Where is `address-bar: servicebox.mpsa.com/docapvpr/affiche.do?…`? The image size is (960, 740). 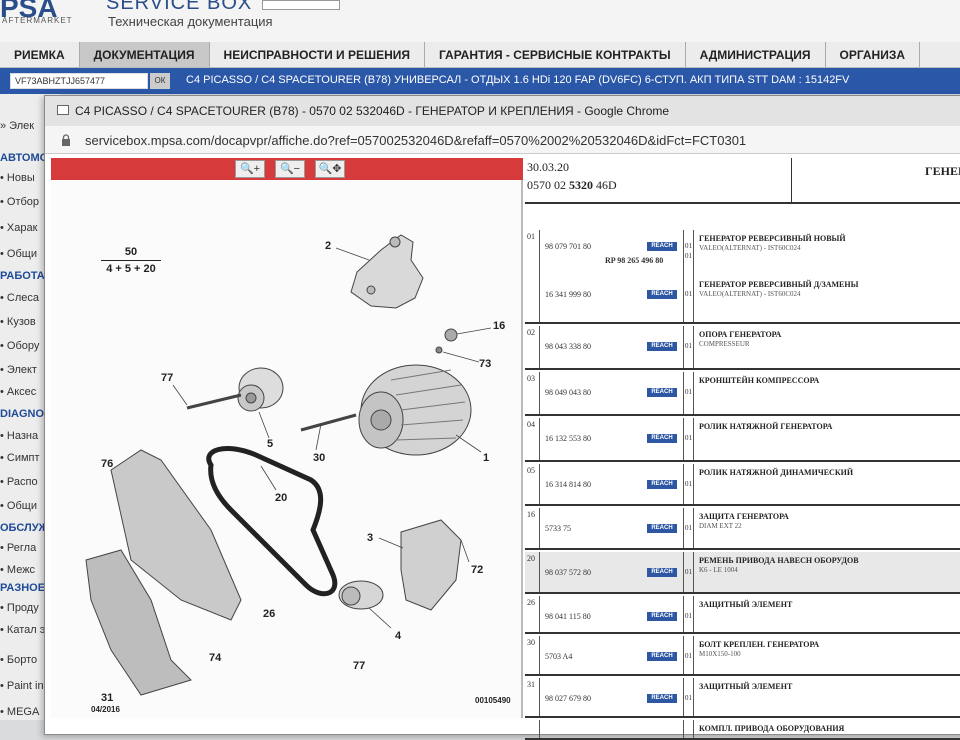
address-bar: servicebox.mpsa.com/docapvpr/affiche.do?… is located at coordinates (502, 140).